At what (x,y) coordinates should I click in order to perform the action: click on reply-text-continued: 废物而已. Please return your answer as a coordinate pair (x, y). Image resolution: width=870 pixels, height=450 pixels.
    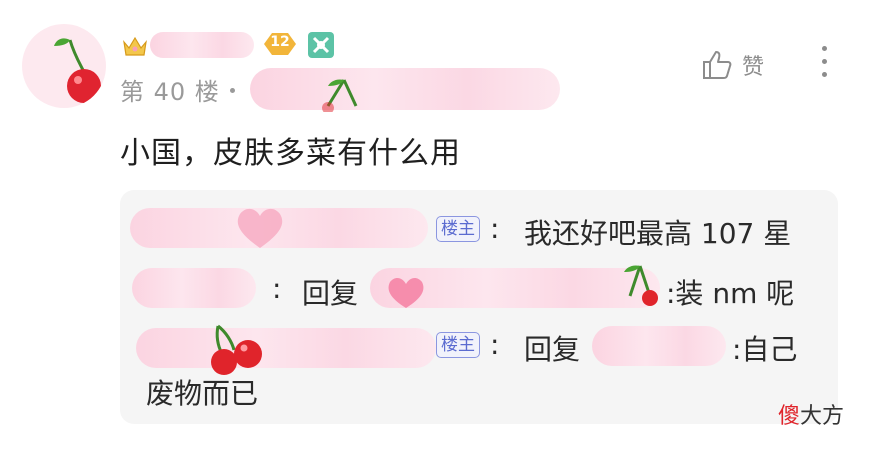
    Looking at the image, I should click on (202, 393).